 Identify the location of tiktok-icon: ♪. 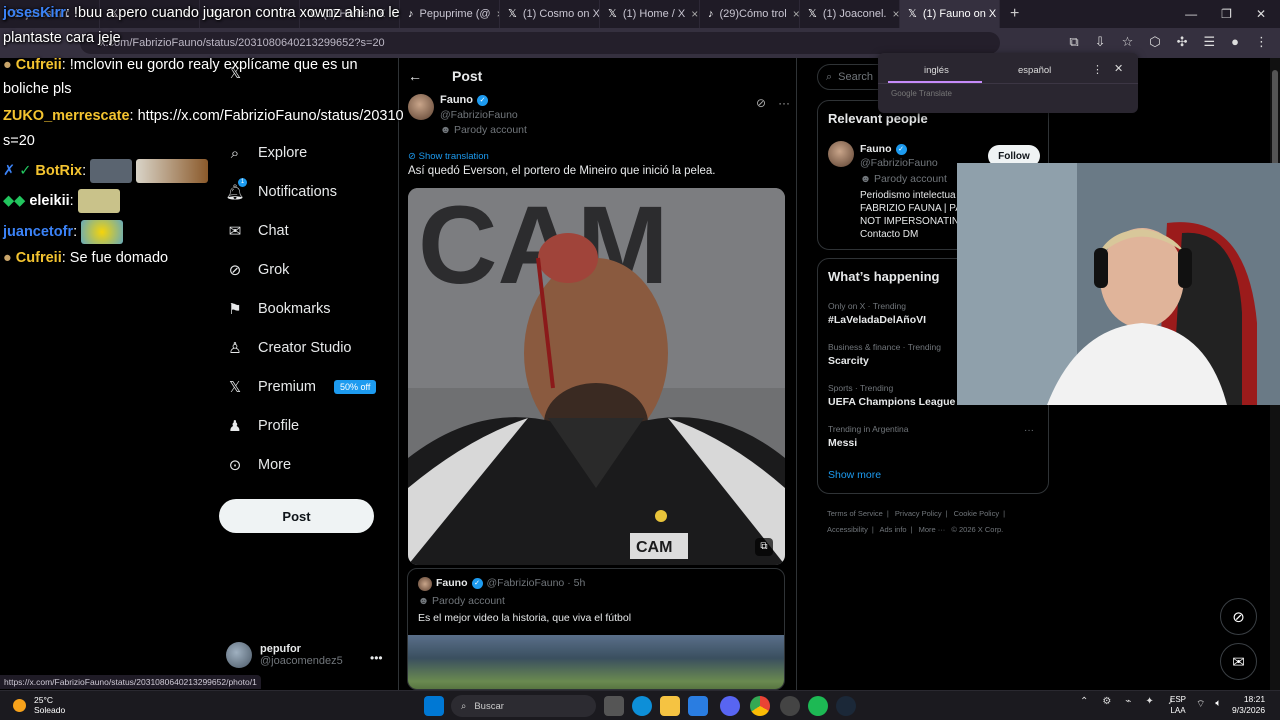
(711, 14).